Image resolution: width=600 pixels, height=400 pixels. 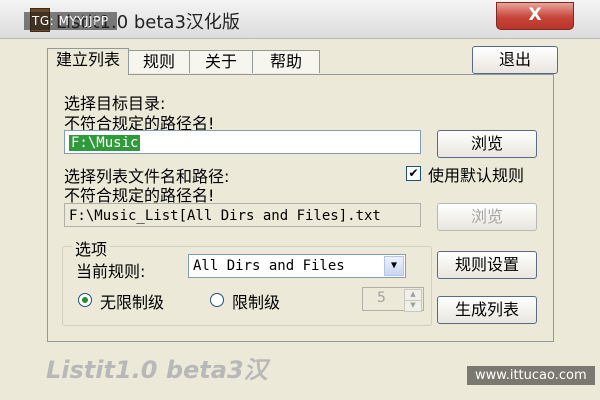 What do you see at coordinates (531, 375) in the screenshot?
I see `watermark-bottom-right: www.ittucao.com` at bounding box center [531, 375].